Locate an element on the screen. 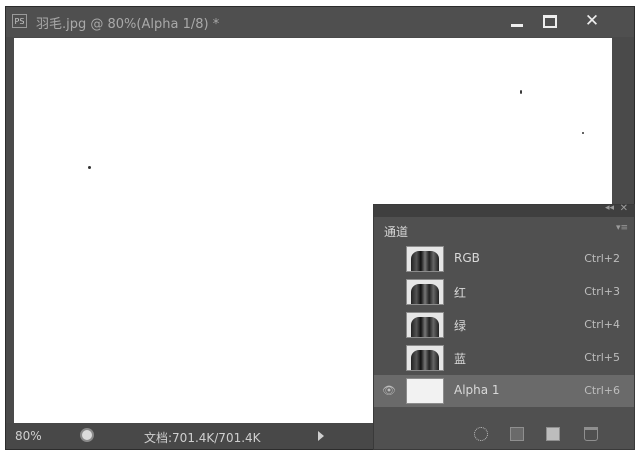  panel-footer is located at coordinates (504, 434).